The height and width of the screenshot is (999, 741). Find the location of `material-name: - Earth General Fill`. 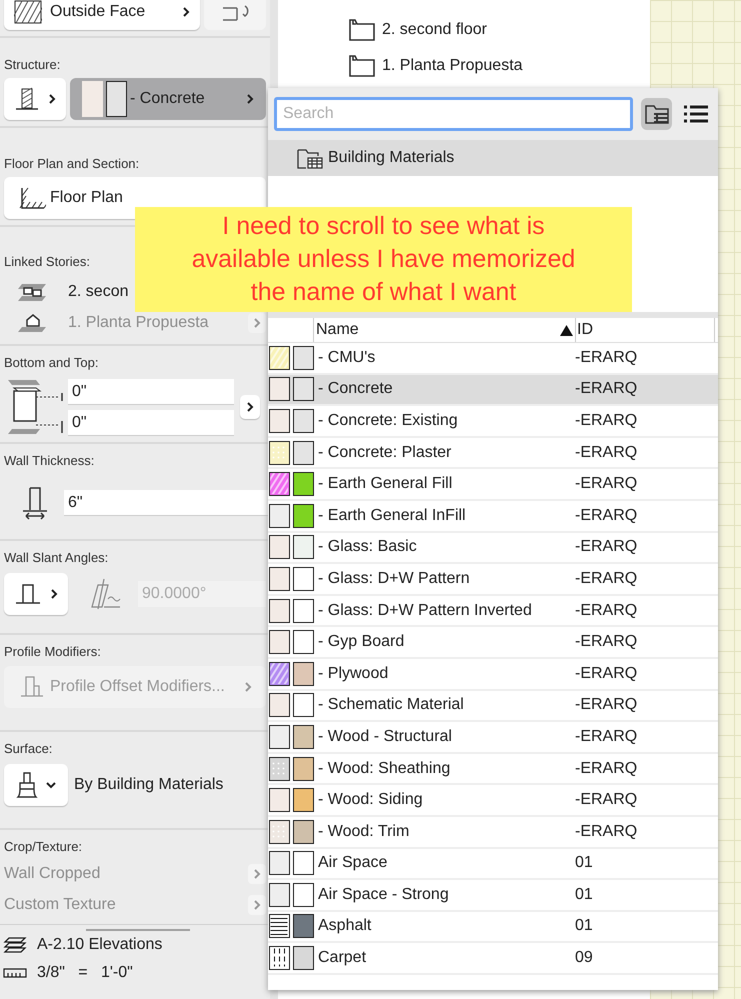

material-name: - Earth General Fill is located at coordinates (385, 484).